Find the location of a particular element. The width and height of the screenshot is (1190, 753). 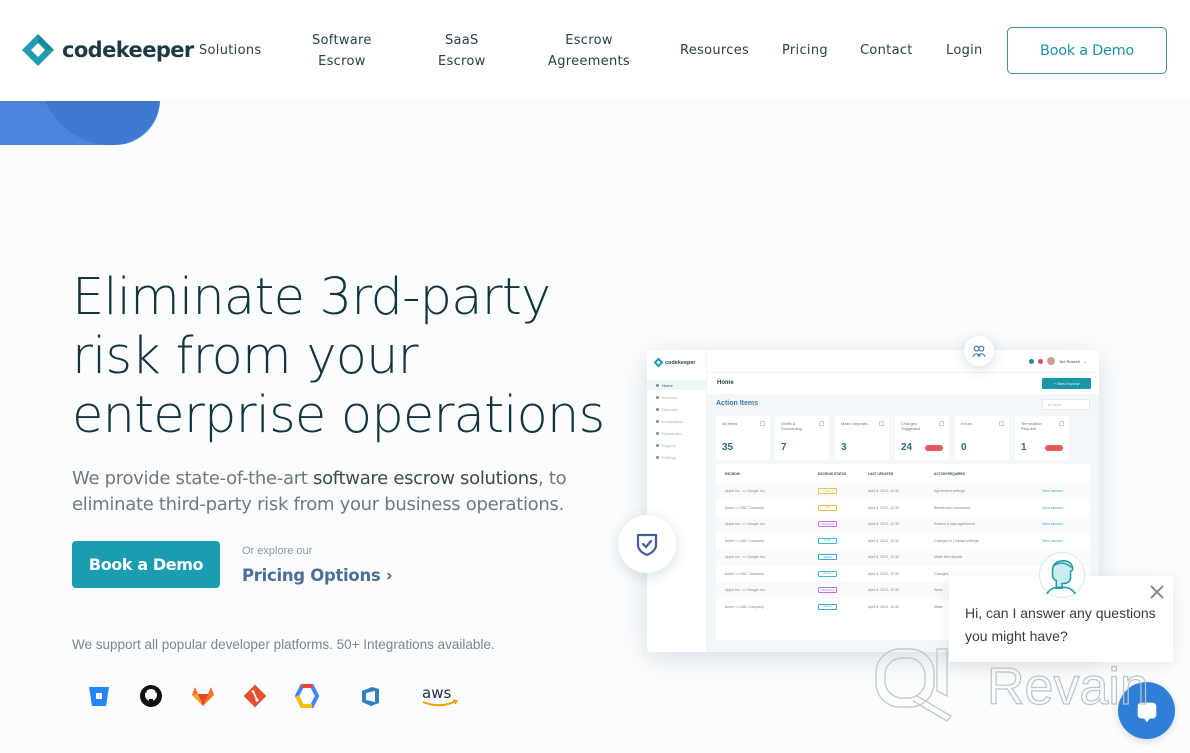

chat-bubble-icon is located at coordinates (1146, 712).